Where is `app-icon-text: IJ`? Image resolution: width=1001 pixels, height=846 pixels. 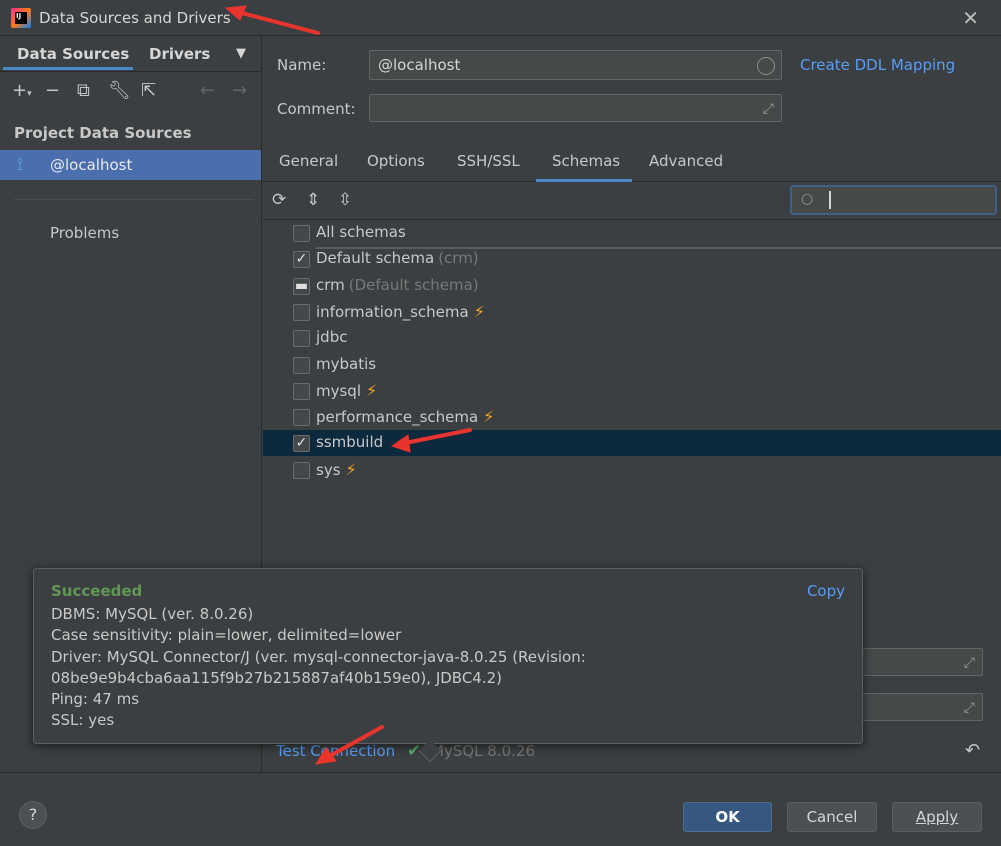
app-icon-text: IJ is located at coordinates (19, 16).